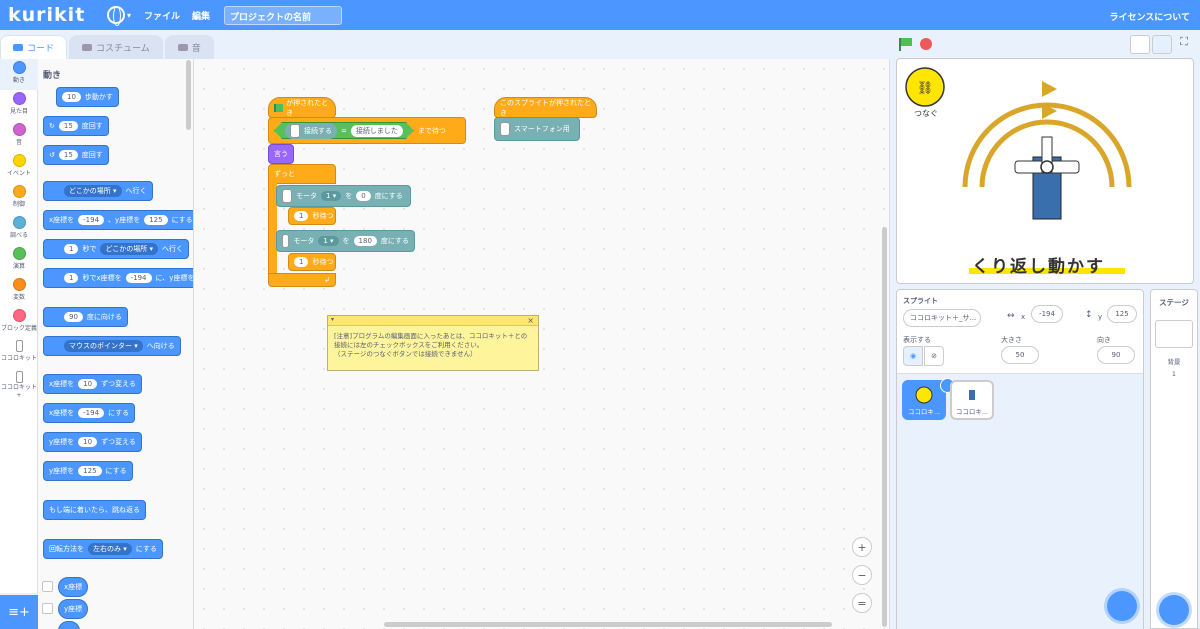 Image resolution: width=1200 pixels, height=629 pixels. Describe the element at coordinates (19, 74) in the screenshot. I see `category-motion: 動き` at that location.